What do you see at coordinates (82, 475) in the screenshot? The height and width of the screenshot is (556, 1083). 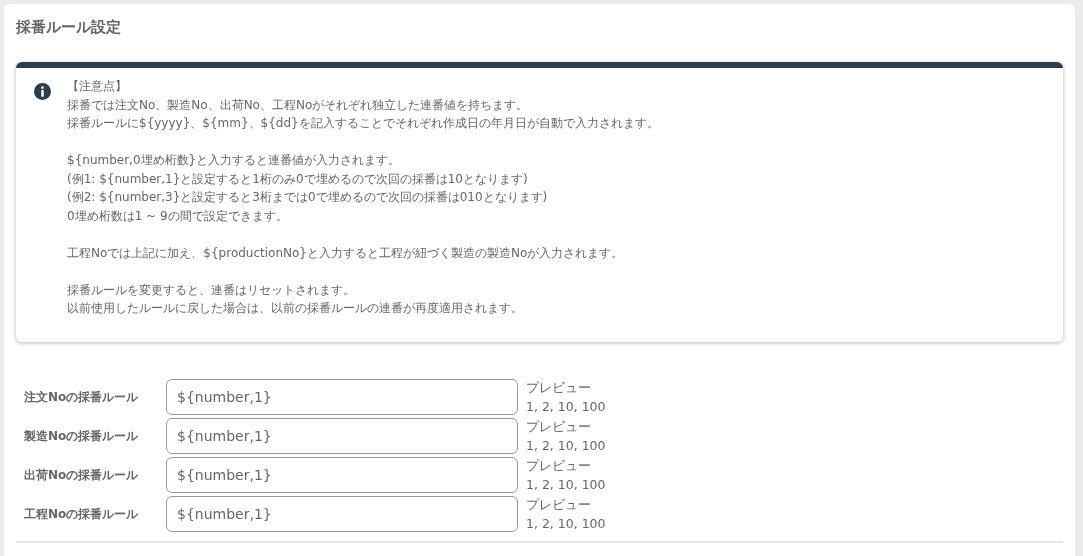 I see `field-label: 出荷Noの採番ルール` at bounding box center [82, 475].